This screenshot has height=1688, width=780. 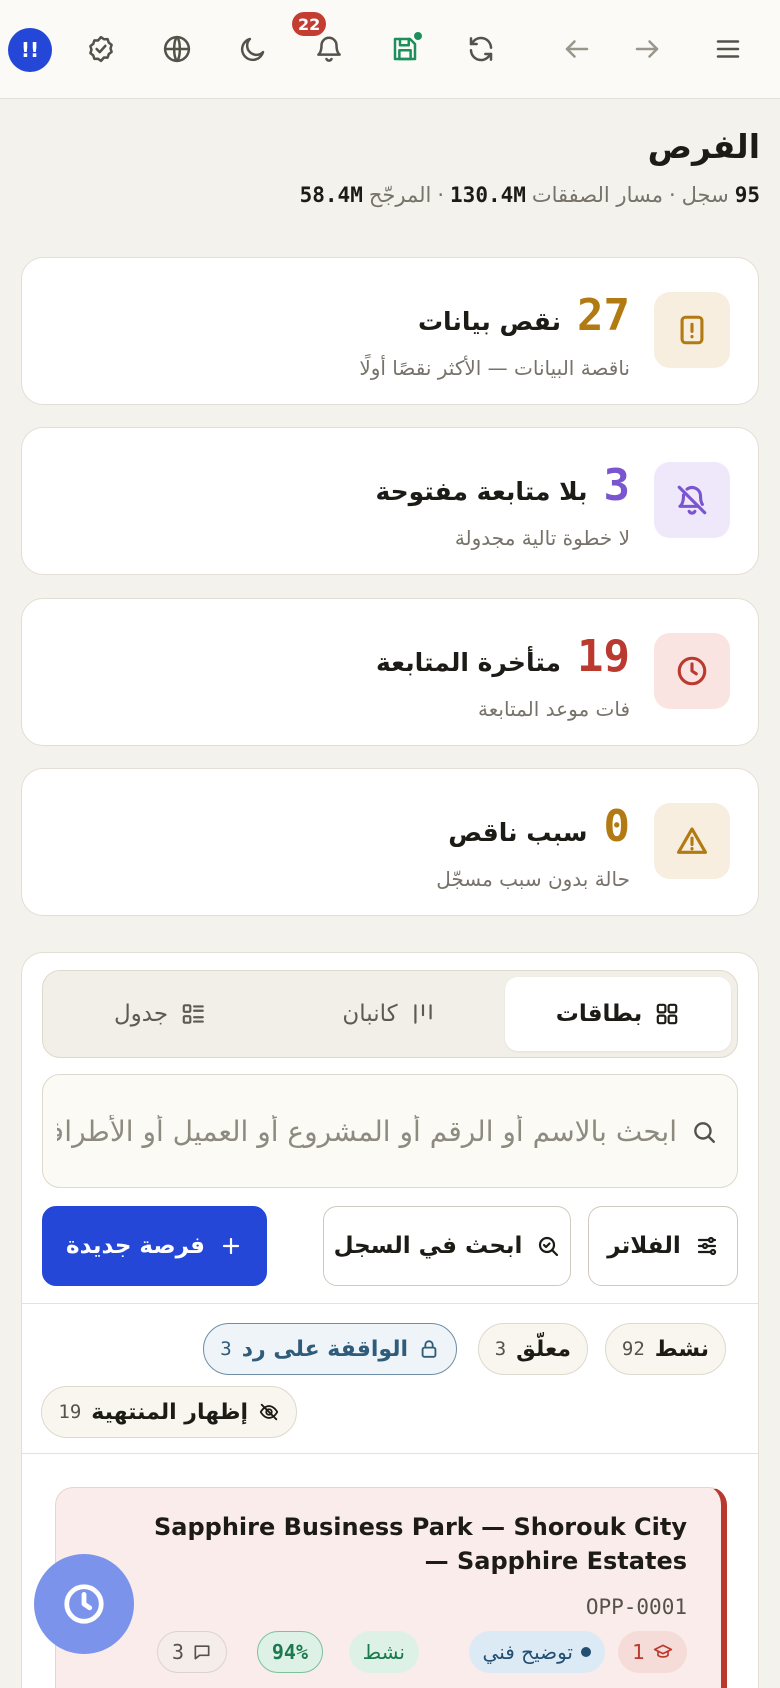 I want to click on stat-card-overdue-followup: 19 متأخرة المتابعة فات موعد المتابعة, so click(x=390, y=672).